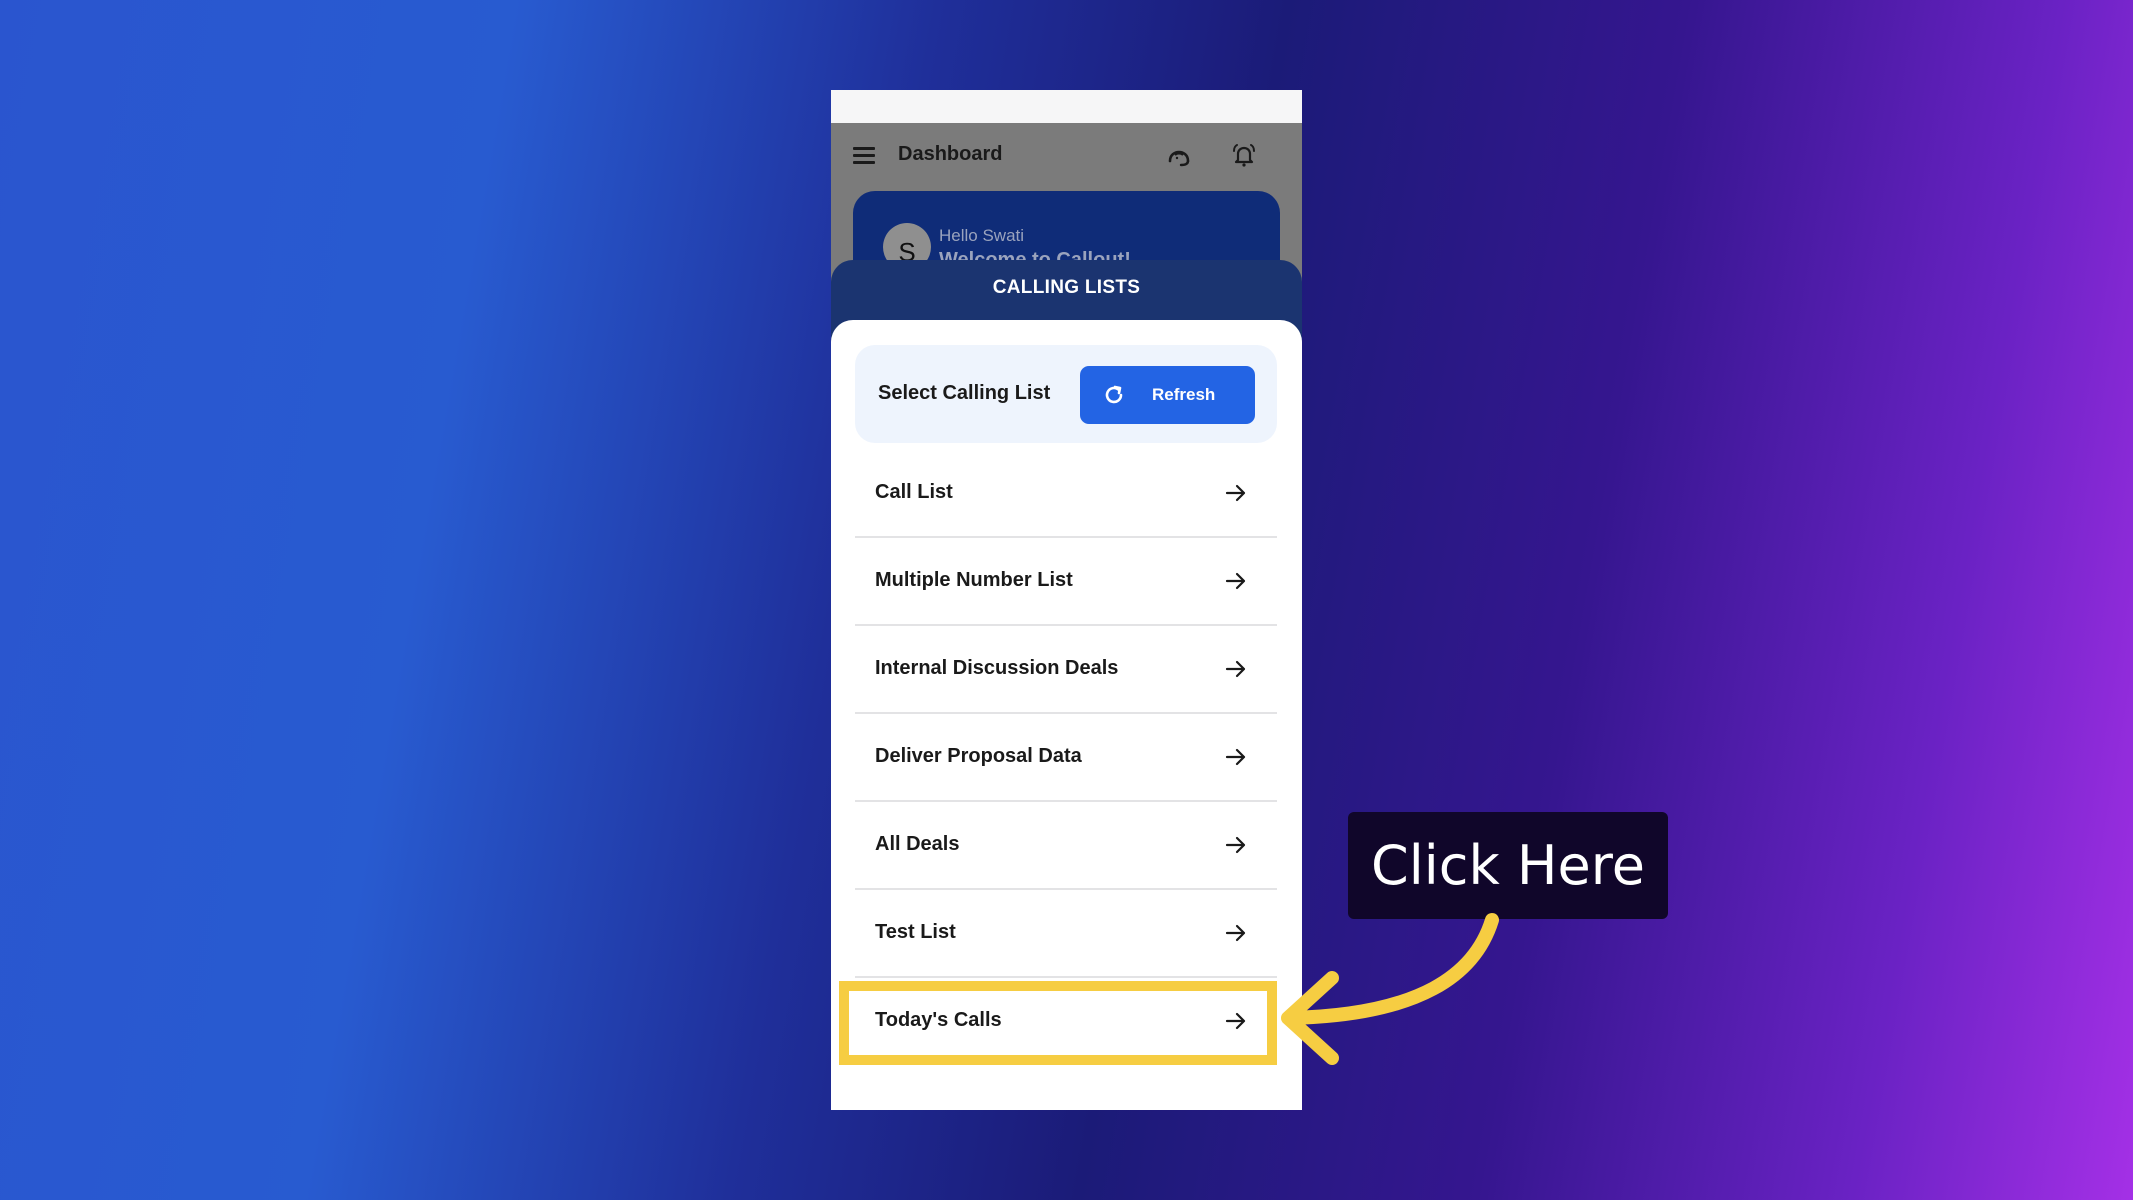 Image resolution: width=2133 pixels, height=1200 pixels. I want to click on refresh-button: Refresh, so click(1167, 395).